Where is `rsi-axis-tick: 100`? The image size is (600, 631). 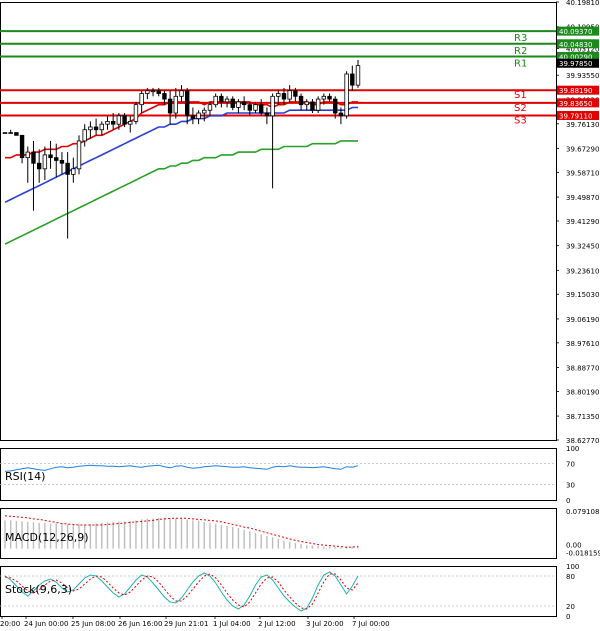 rsi-axis-tick: 100 is located at coordinates (572, 449).